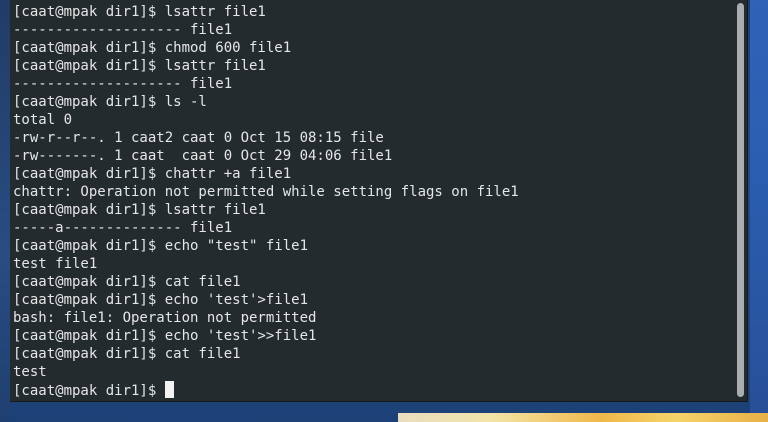  I want to click on terminal-line: [caat@mpak dir1]$ echo 'test'>>file1, so click(165, 336).